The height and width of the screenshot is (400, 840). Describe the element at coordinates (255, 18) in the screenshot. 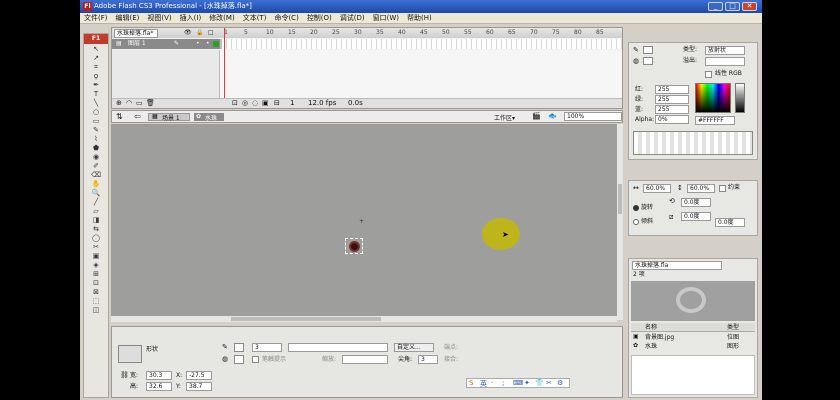

I see `menu-text: 文本(T)` at that location.